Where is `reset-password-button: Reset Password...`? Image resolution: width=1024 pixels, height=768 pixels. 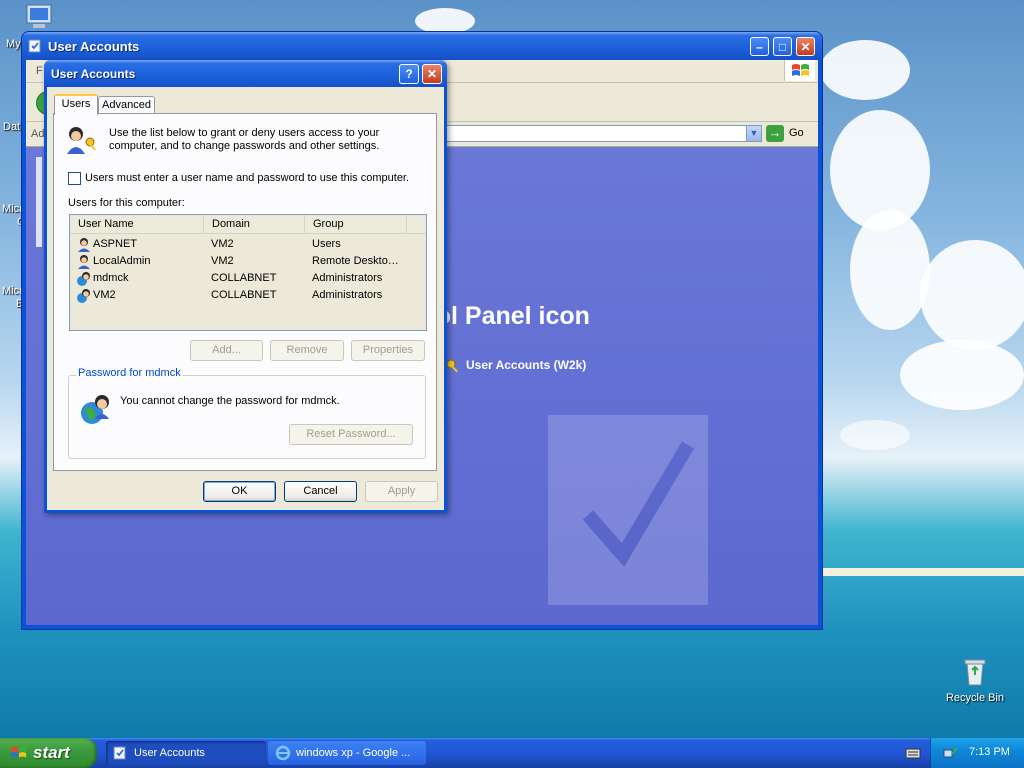
reset-password-button: Reset Password... is located at coordinates (351, 434).